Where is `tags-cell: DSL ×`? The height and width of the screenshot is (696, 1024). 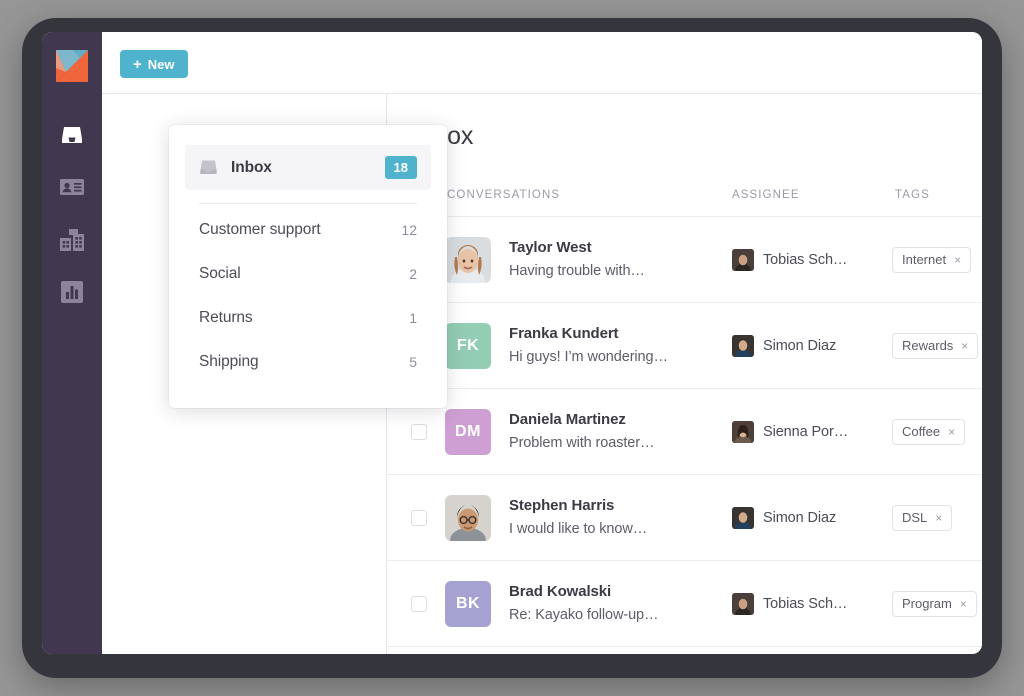
tags-cell: DSL × is located at coordinates (922, 517).